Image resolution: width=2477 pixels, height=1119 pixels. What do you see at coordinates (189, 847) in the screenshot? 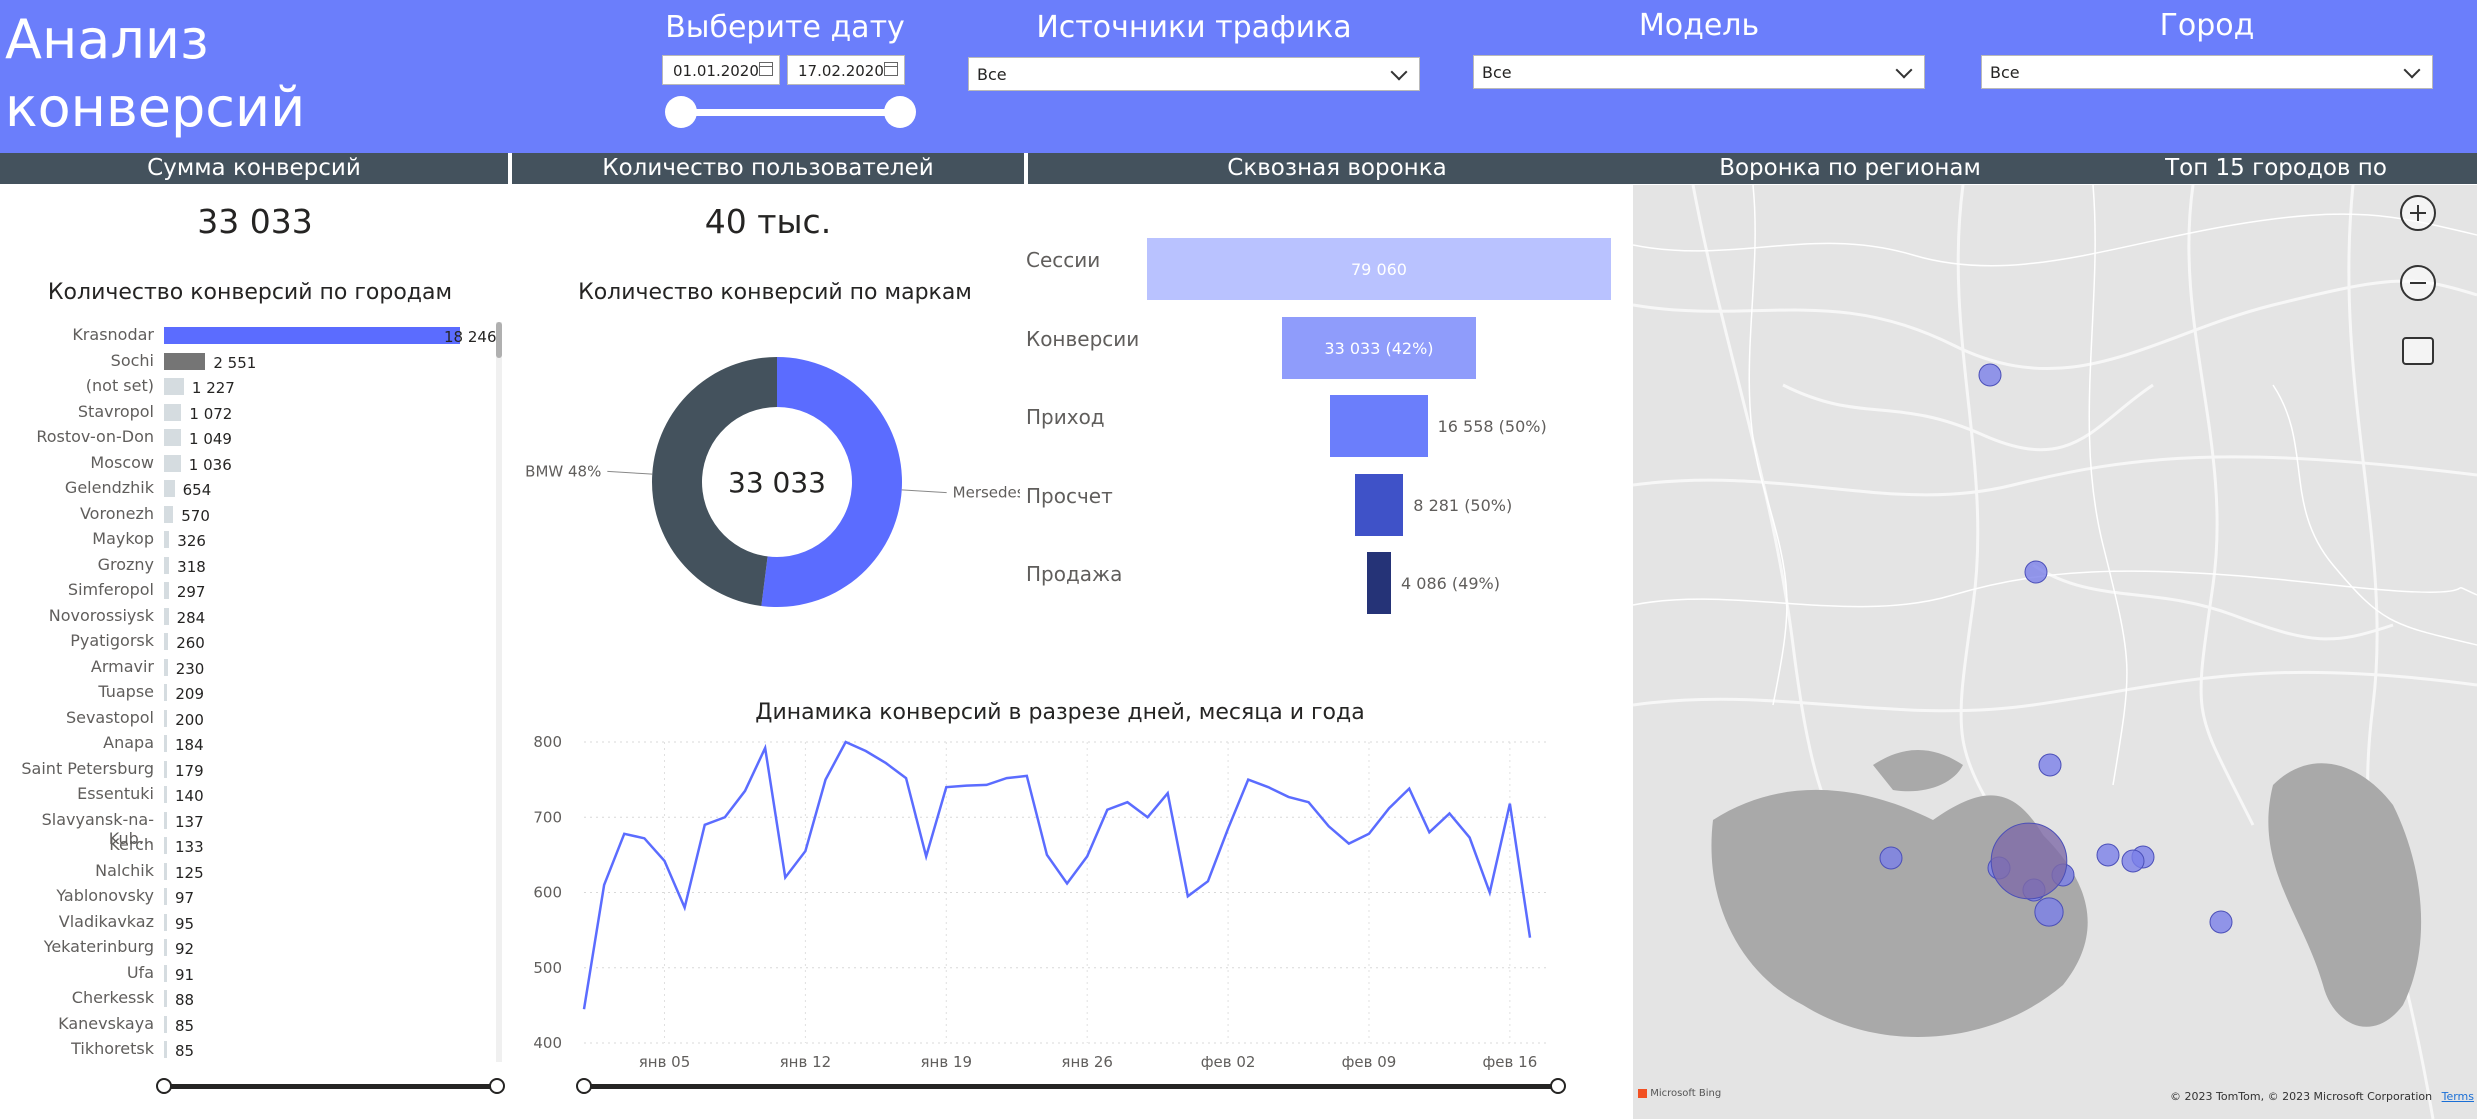
I see `city-bar-value: 133` at bounding box center [189, 847].